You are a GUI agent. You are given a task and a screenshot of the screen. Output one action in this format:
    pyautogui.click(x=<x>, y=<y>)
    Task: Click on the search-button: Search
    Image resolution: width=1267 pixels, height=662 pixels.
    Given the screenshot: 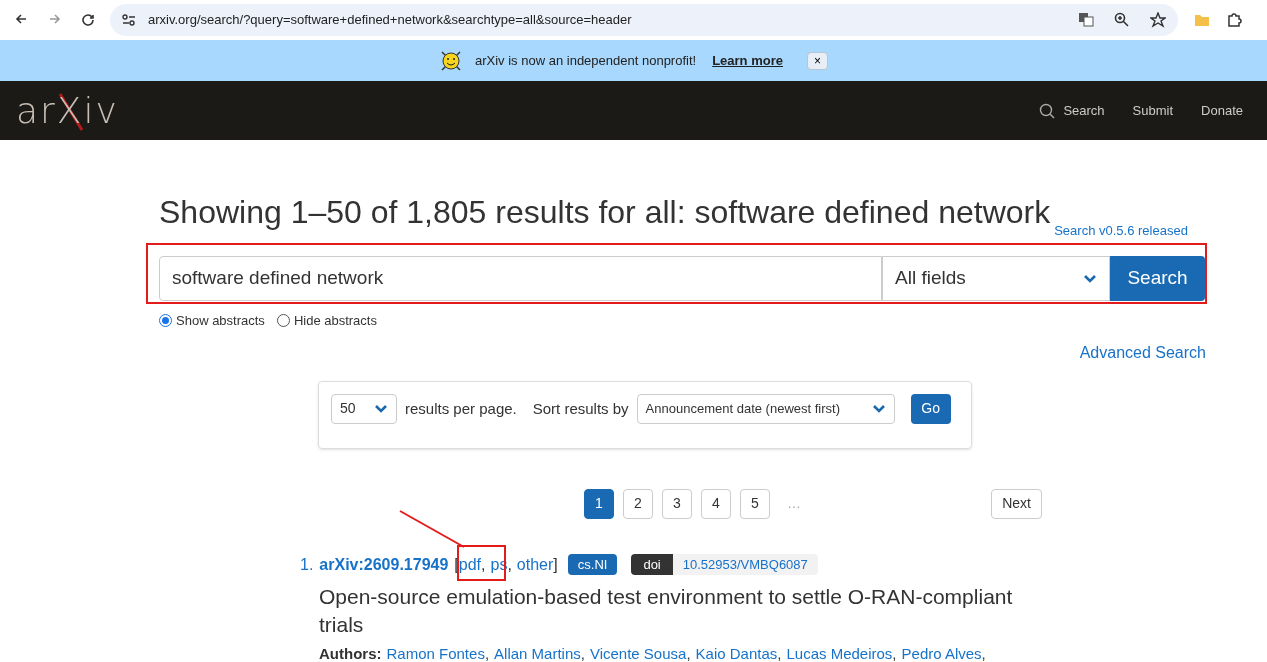 What is the action you would take?
    pyautogui.click(x=1157, y=278)
    